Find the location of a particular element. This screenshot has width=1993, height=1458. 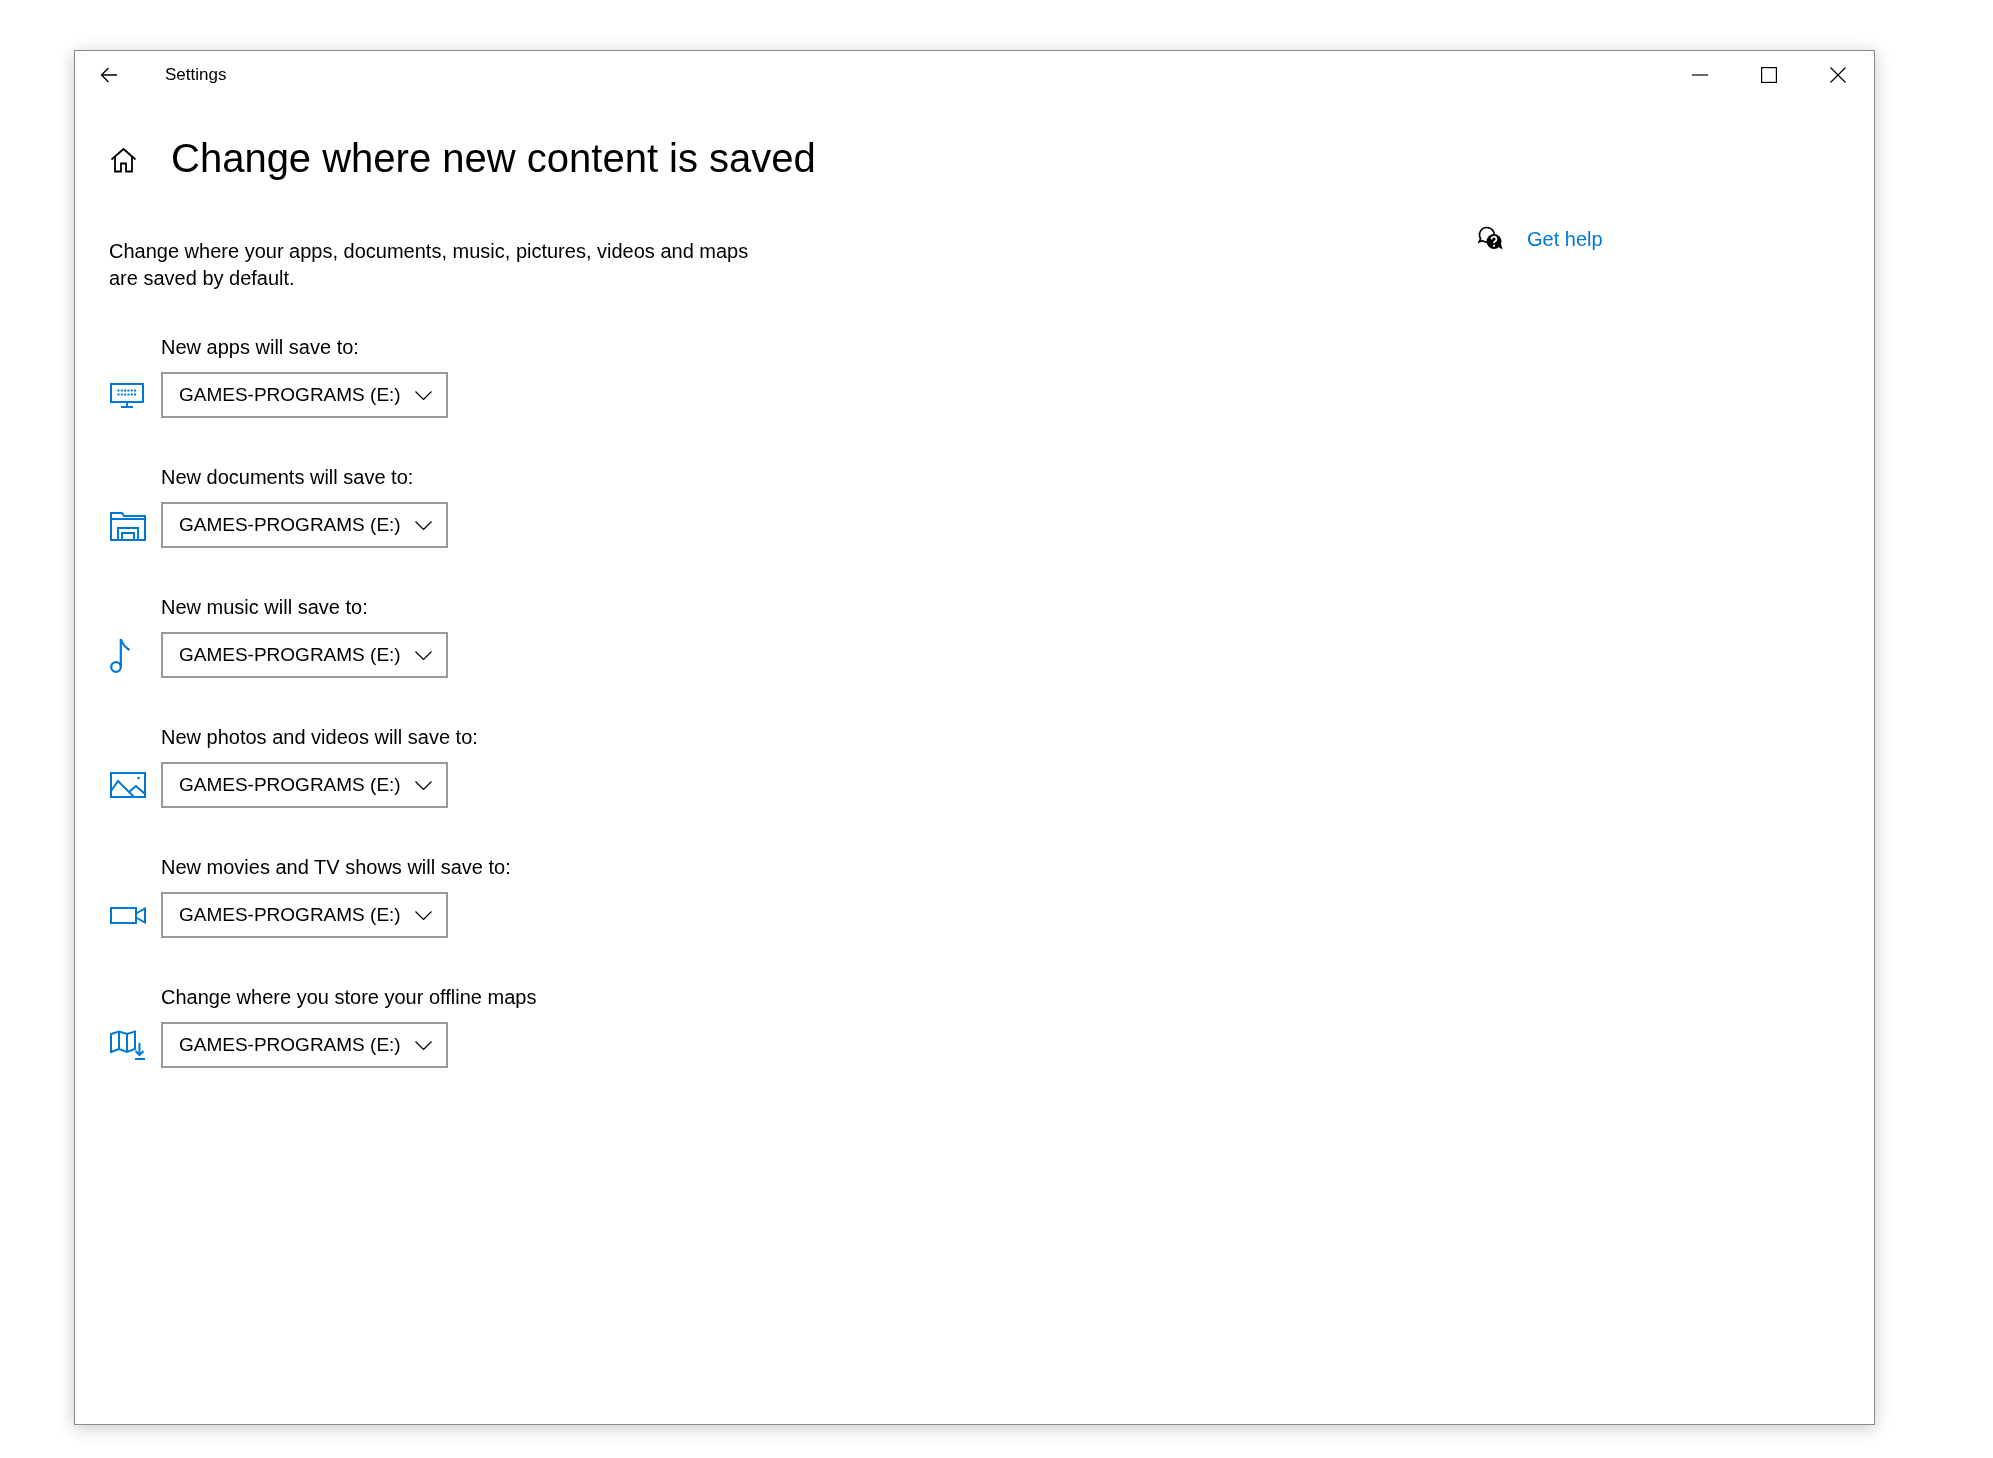

folder-icon is located at coordinates (128, 525).